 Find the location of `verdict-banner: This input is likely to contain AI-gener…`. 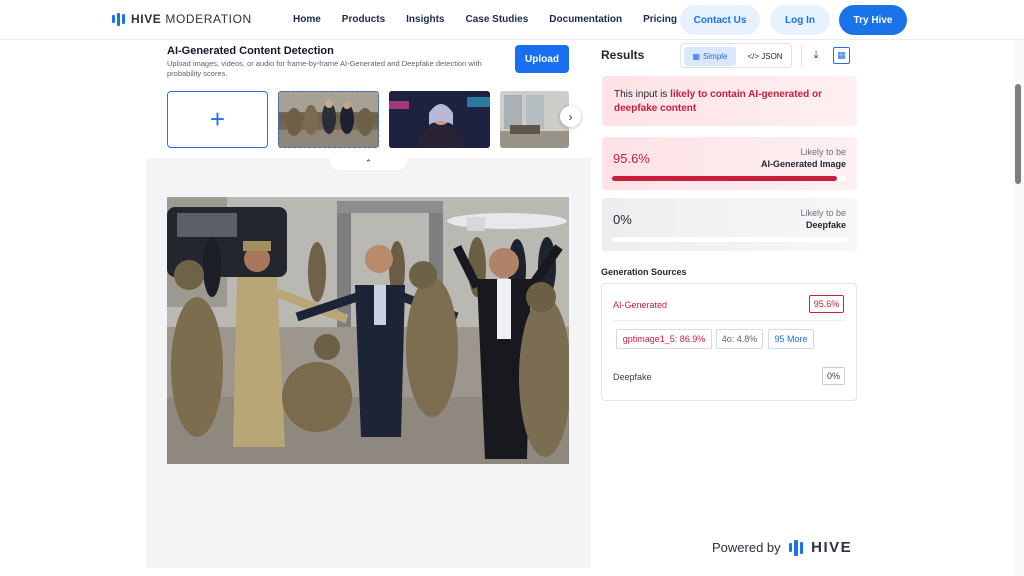

verdict-banner: This input is likely to contain AI-gener… is located at coordinates (729, 101).